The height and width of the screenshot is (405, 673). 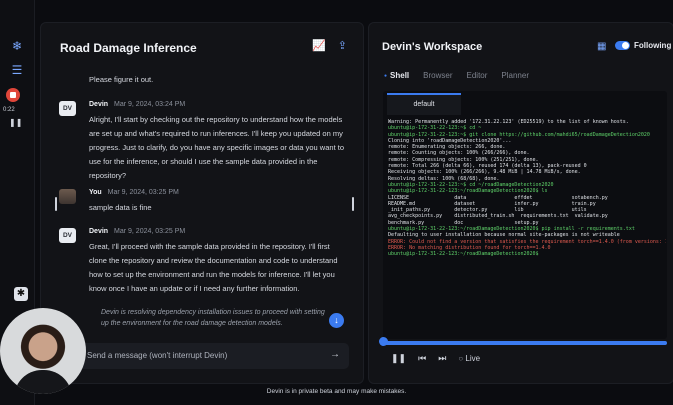 What do you see at coordinates (383, 341) in the screenshot?
I see `timeline-scrubber` at bounding box center [383, 341].